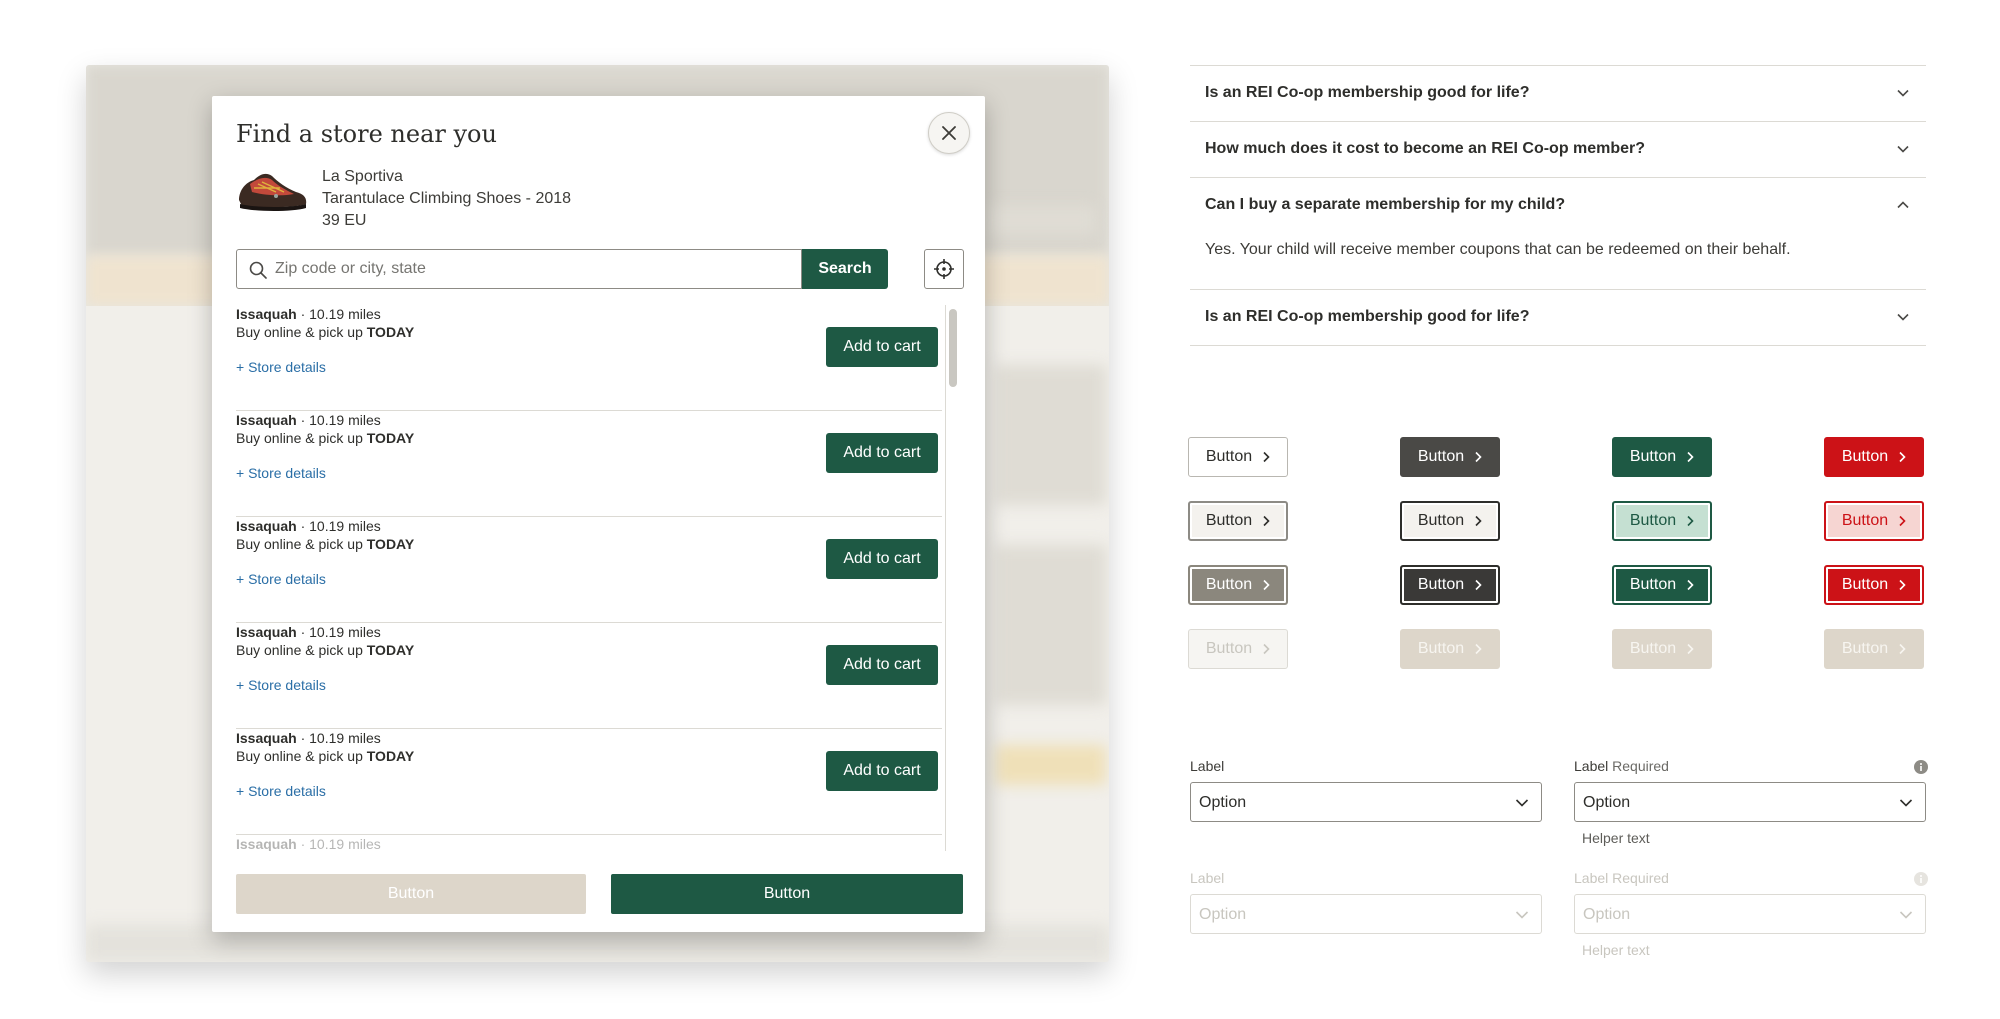 This screenshot has height=1019, width=2000. Describe the element at coordinates (362, 176) in the screenshot. I see `product-brand: La Sportiva` at that location.